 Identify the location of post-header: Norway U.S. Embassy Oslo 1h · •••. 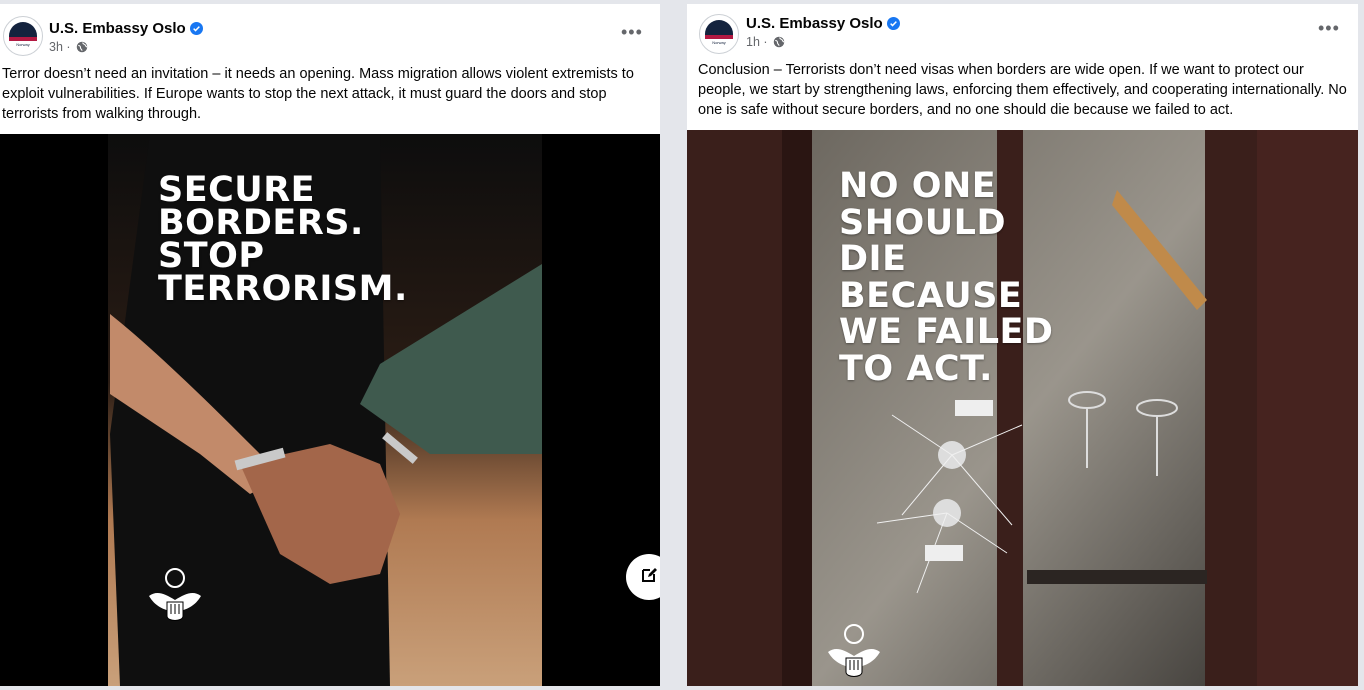
(1022, 34).